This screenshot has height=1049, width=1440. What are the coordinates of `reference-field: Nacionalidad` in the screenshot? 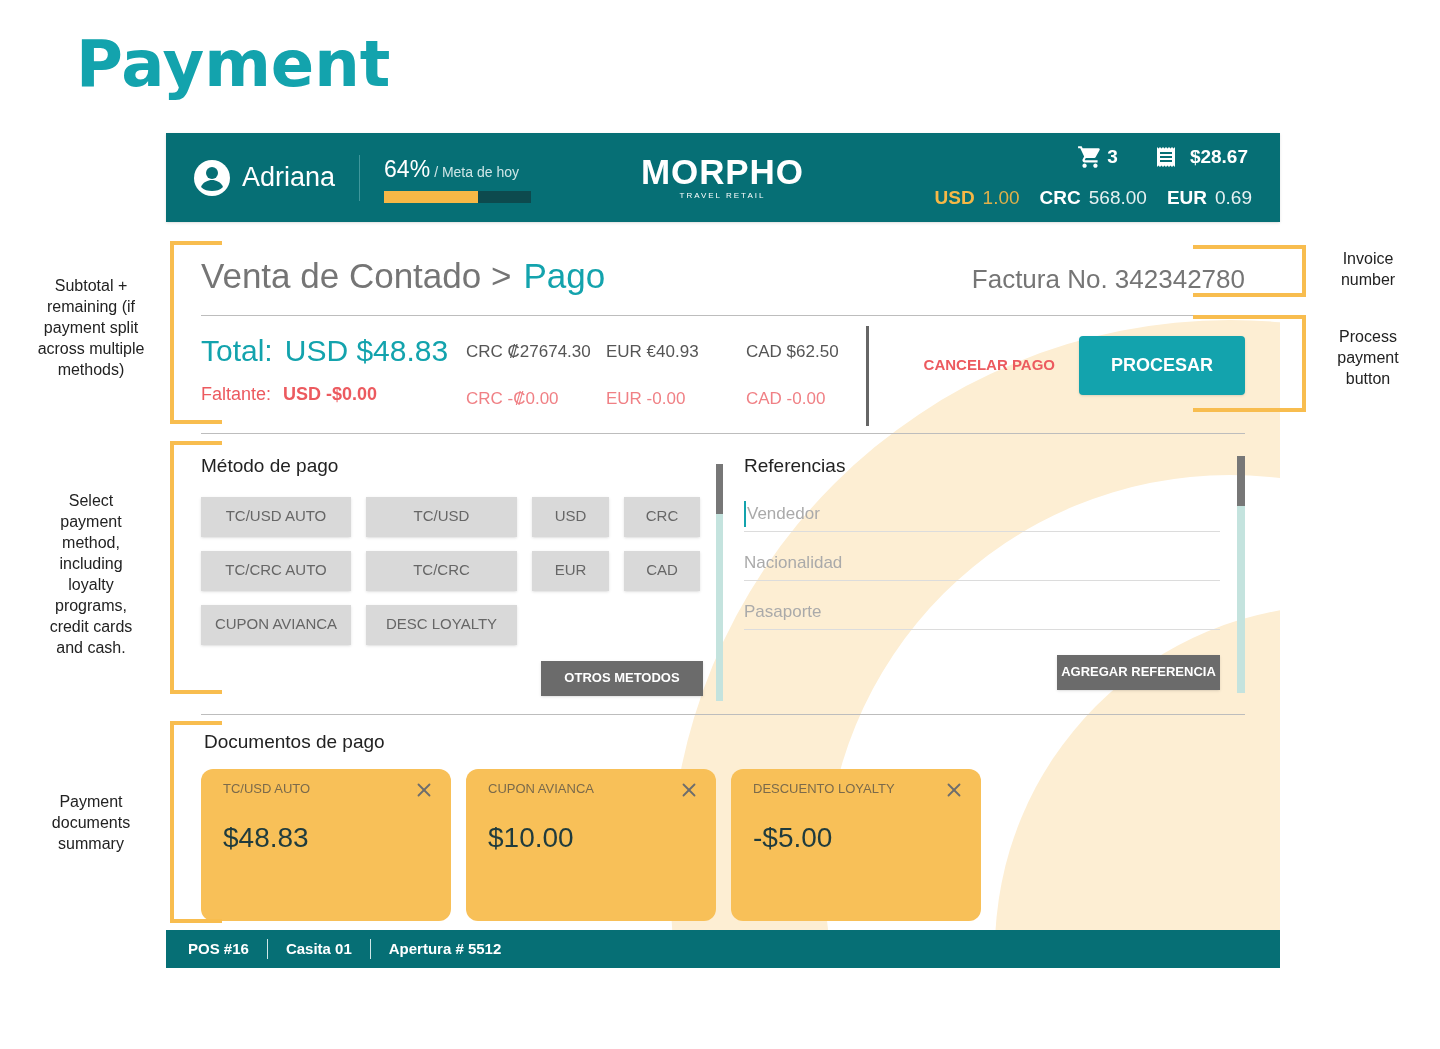 It's located at (982, 563).